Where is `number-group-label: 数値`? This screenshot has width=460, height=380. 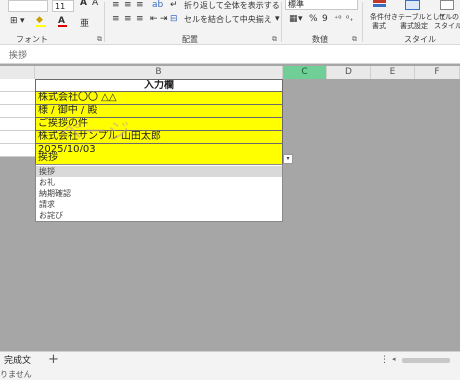 number-group-label: 数値 is located at coordinates (320, 39).